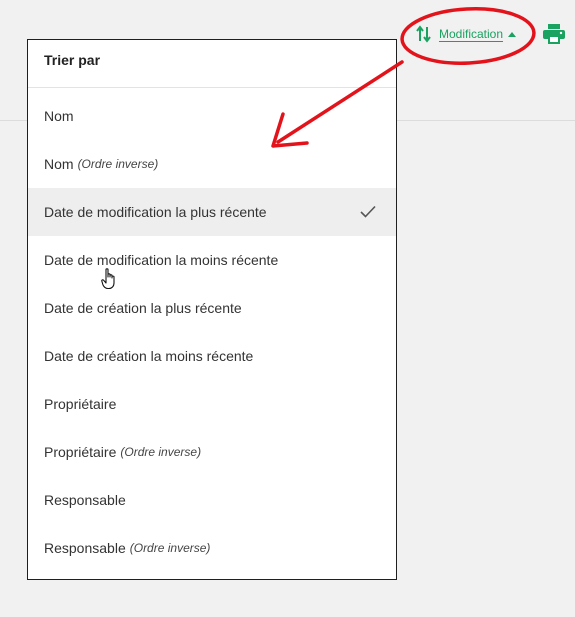 The height and width of the screenshot is (617, 575). Describe the element at coordinates (143, 308) in the screenshot. I see `option-label: Date de création la plus récente` at that location.